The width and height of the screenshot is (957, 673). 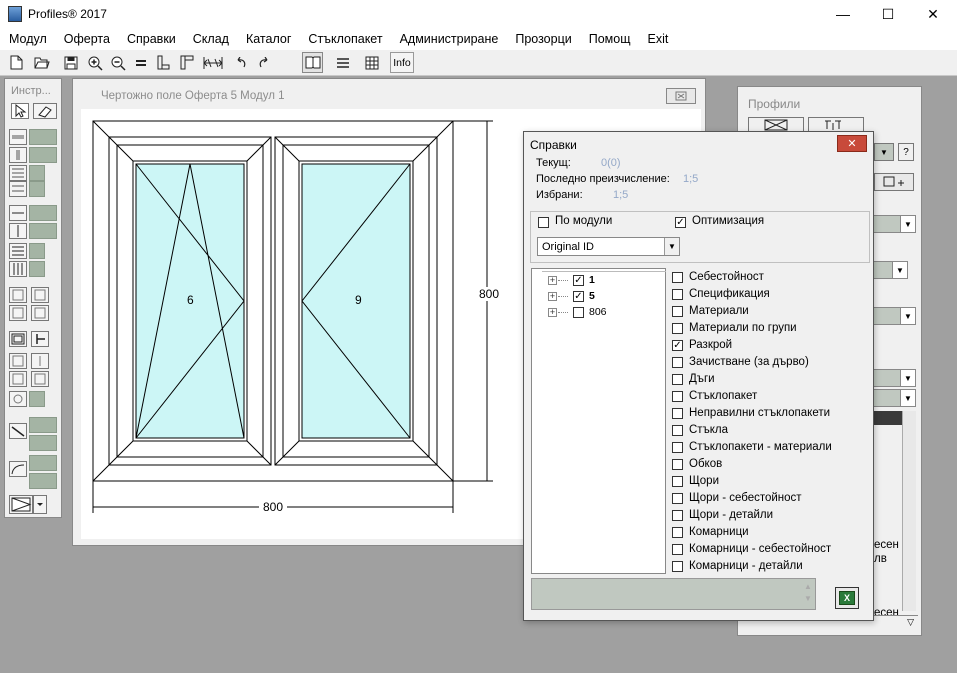 What do you see at coordinates (18, 231) in the screenshot?
I see `tool-mullion-v` at bounding box center [18, 231].